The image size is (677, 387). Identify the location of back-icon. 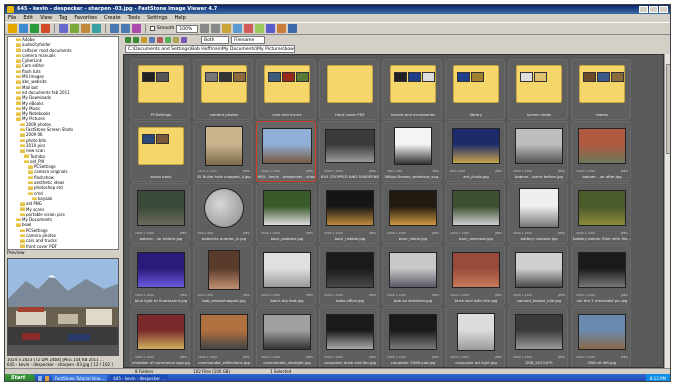
(128, 39).